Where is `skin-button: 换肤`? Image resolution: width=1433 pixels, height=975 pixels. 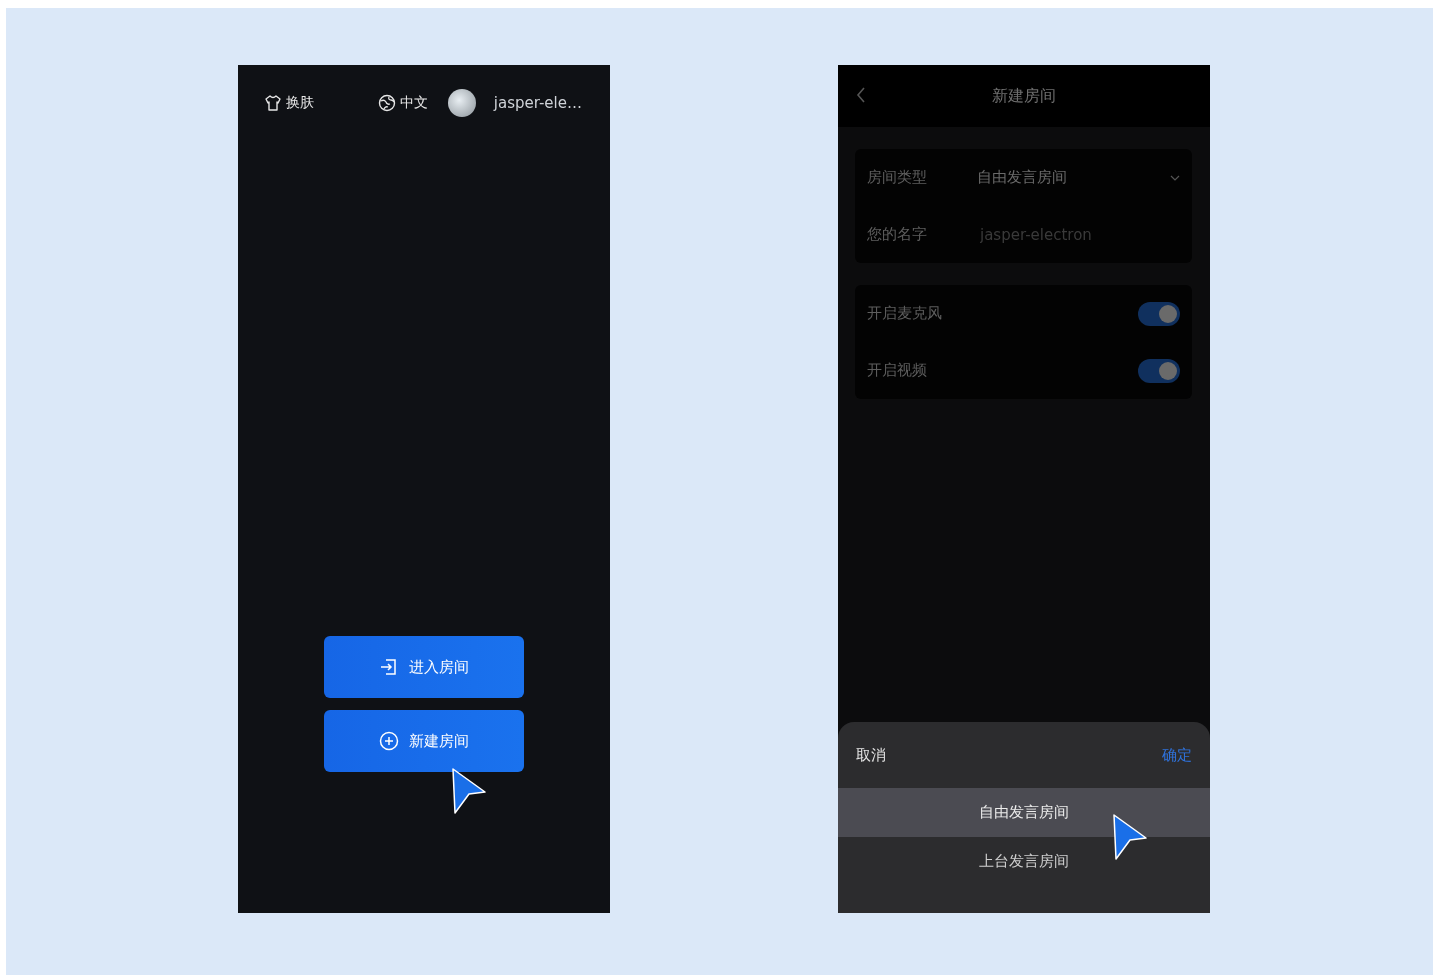 skin-button: 换肤 is located at coordinates (289, 102).